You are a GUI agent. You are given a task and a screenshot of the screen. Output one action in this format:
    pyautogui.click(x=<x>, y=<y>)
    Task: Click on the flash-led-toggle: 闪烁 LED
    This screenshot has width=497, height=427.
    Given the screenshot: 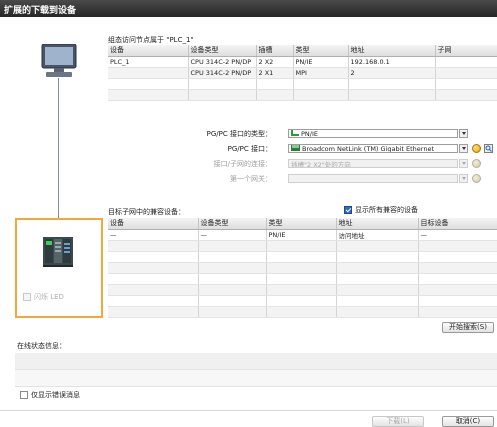 What is the action you would take?
    pyautogui.click(x=43, y=297)
    